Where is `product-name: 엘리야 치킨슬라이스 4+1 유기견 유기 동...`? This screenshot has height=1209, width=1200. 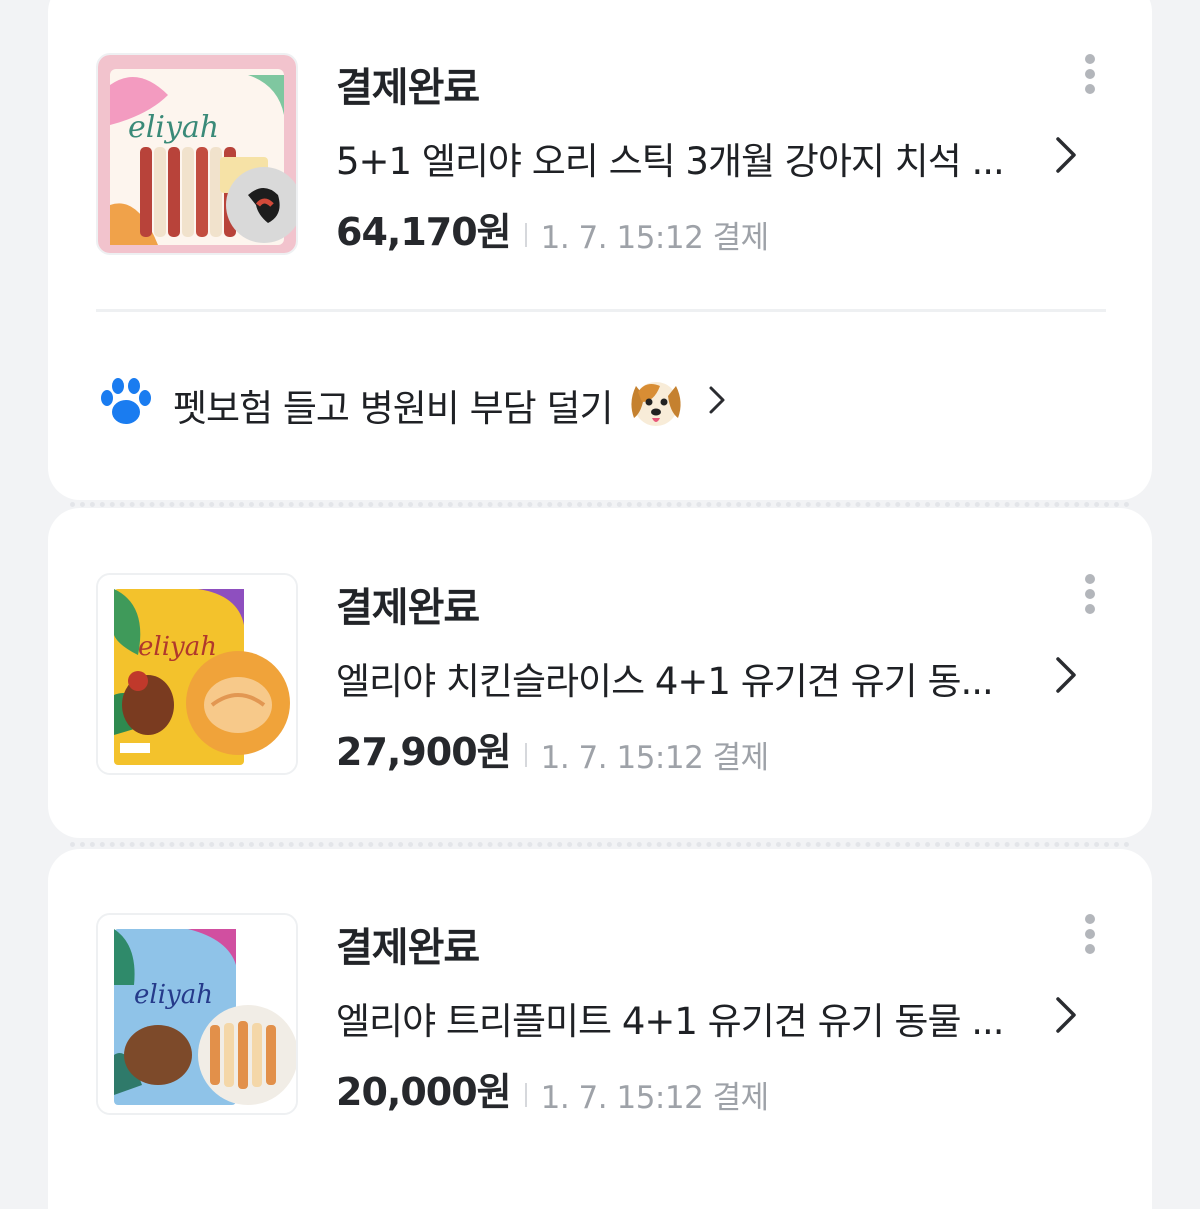
product-name: 엘리야 치킨슬라이스 4+1 유기견 유기 동... is located at coordinates (686, 678).